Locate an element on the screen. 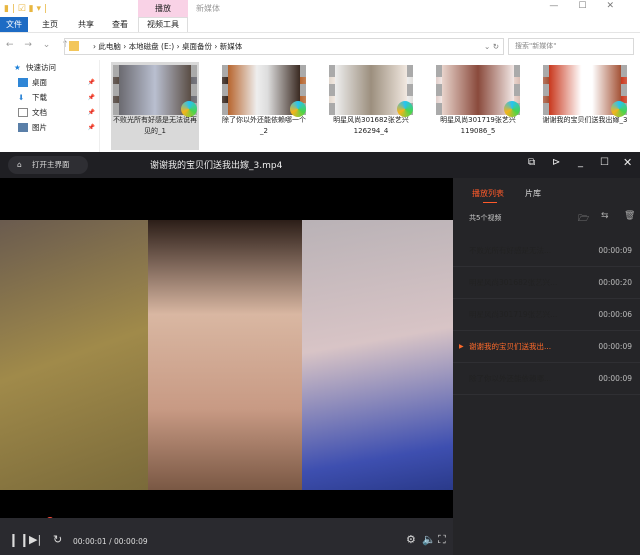  tab-file: 文件 is located at coordinates (14, 24).